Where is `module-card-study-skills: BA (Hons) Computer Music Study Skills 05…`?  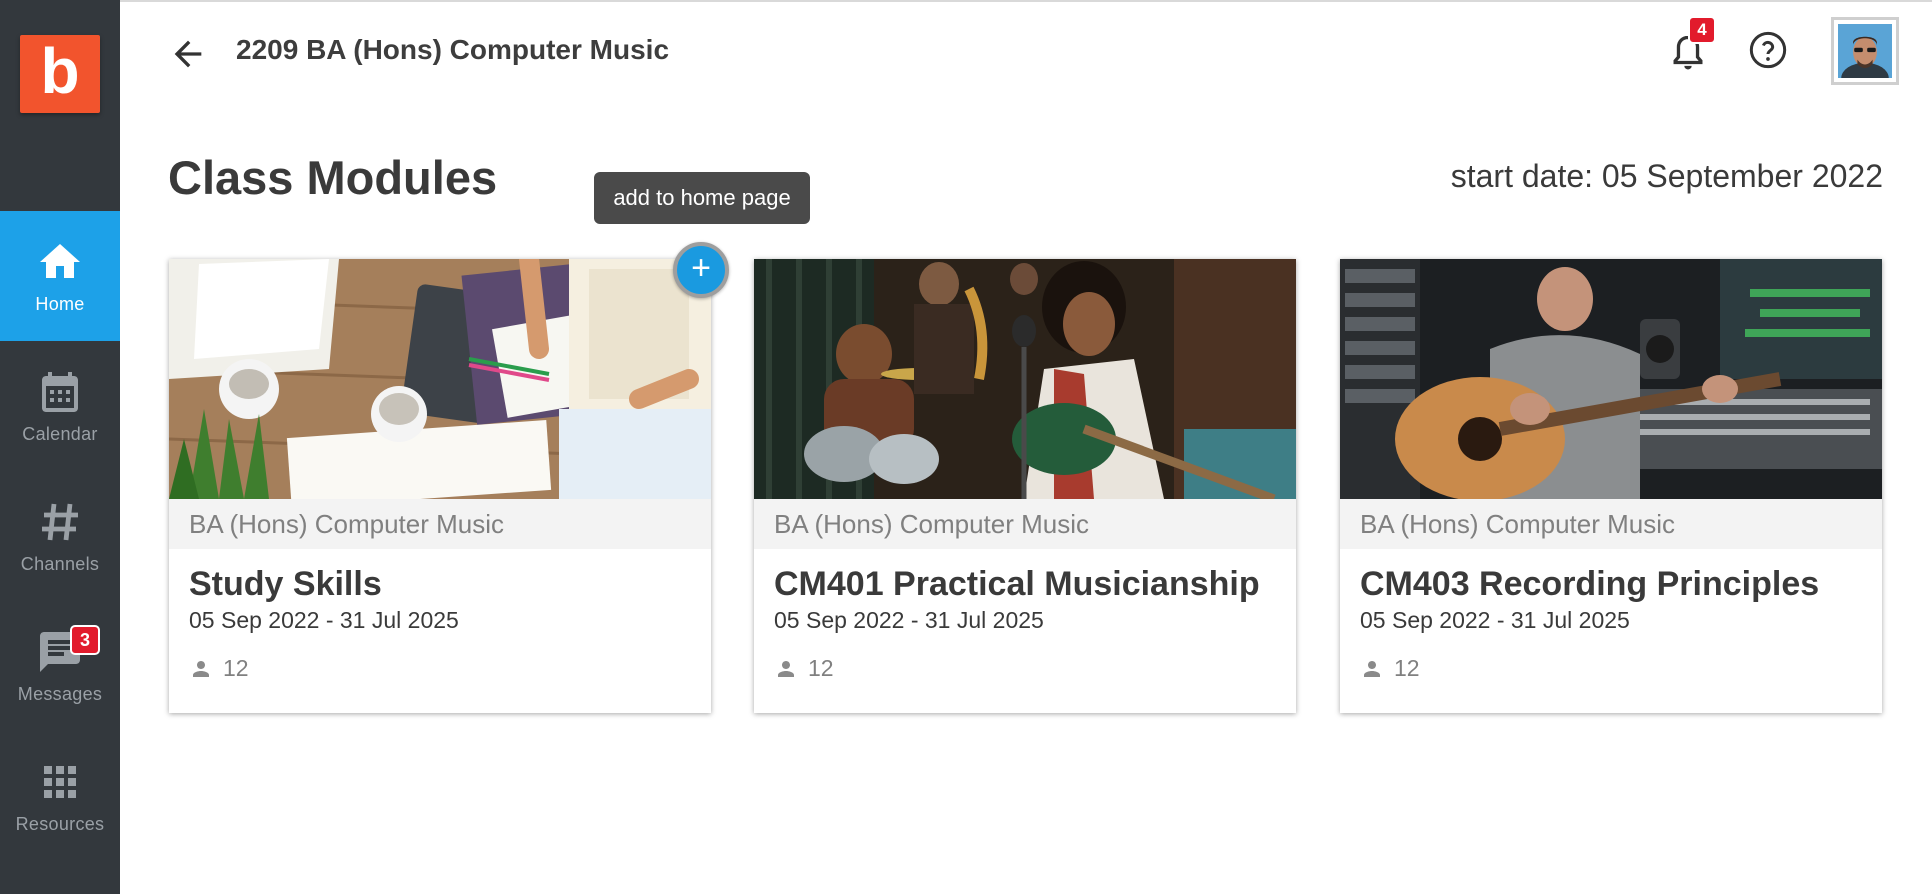 module-card-study-skills: BA (Hons) Computer Music Study Skills 05… is located at coordinates (440, 486).